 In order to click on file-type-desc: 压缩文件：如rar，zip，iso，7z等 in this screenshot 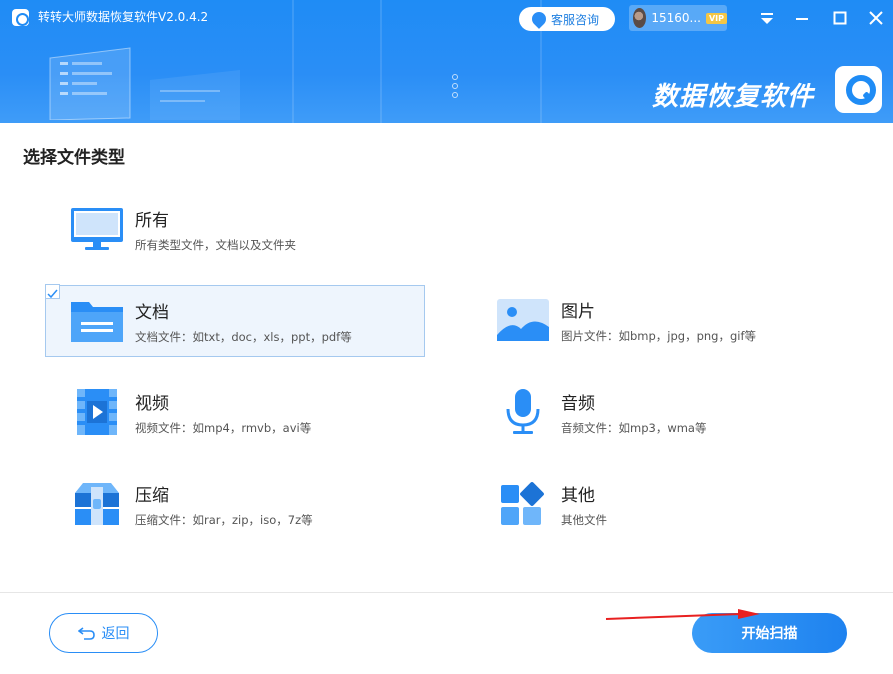, I will do `click(224, 520)`.